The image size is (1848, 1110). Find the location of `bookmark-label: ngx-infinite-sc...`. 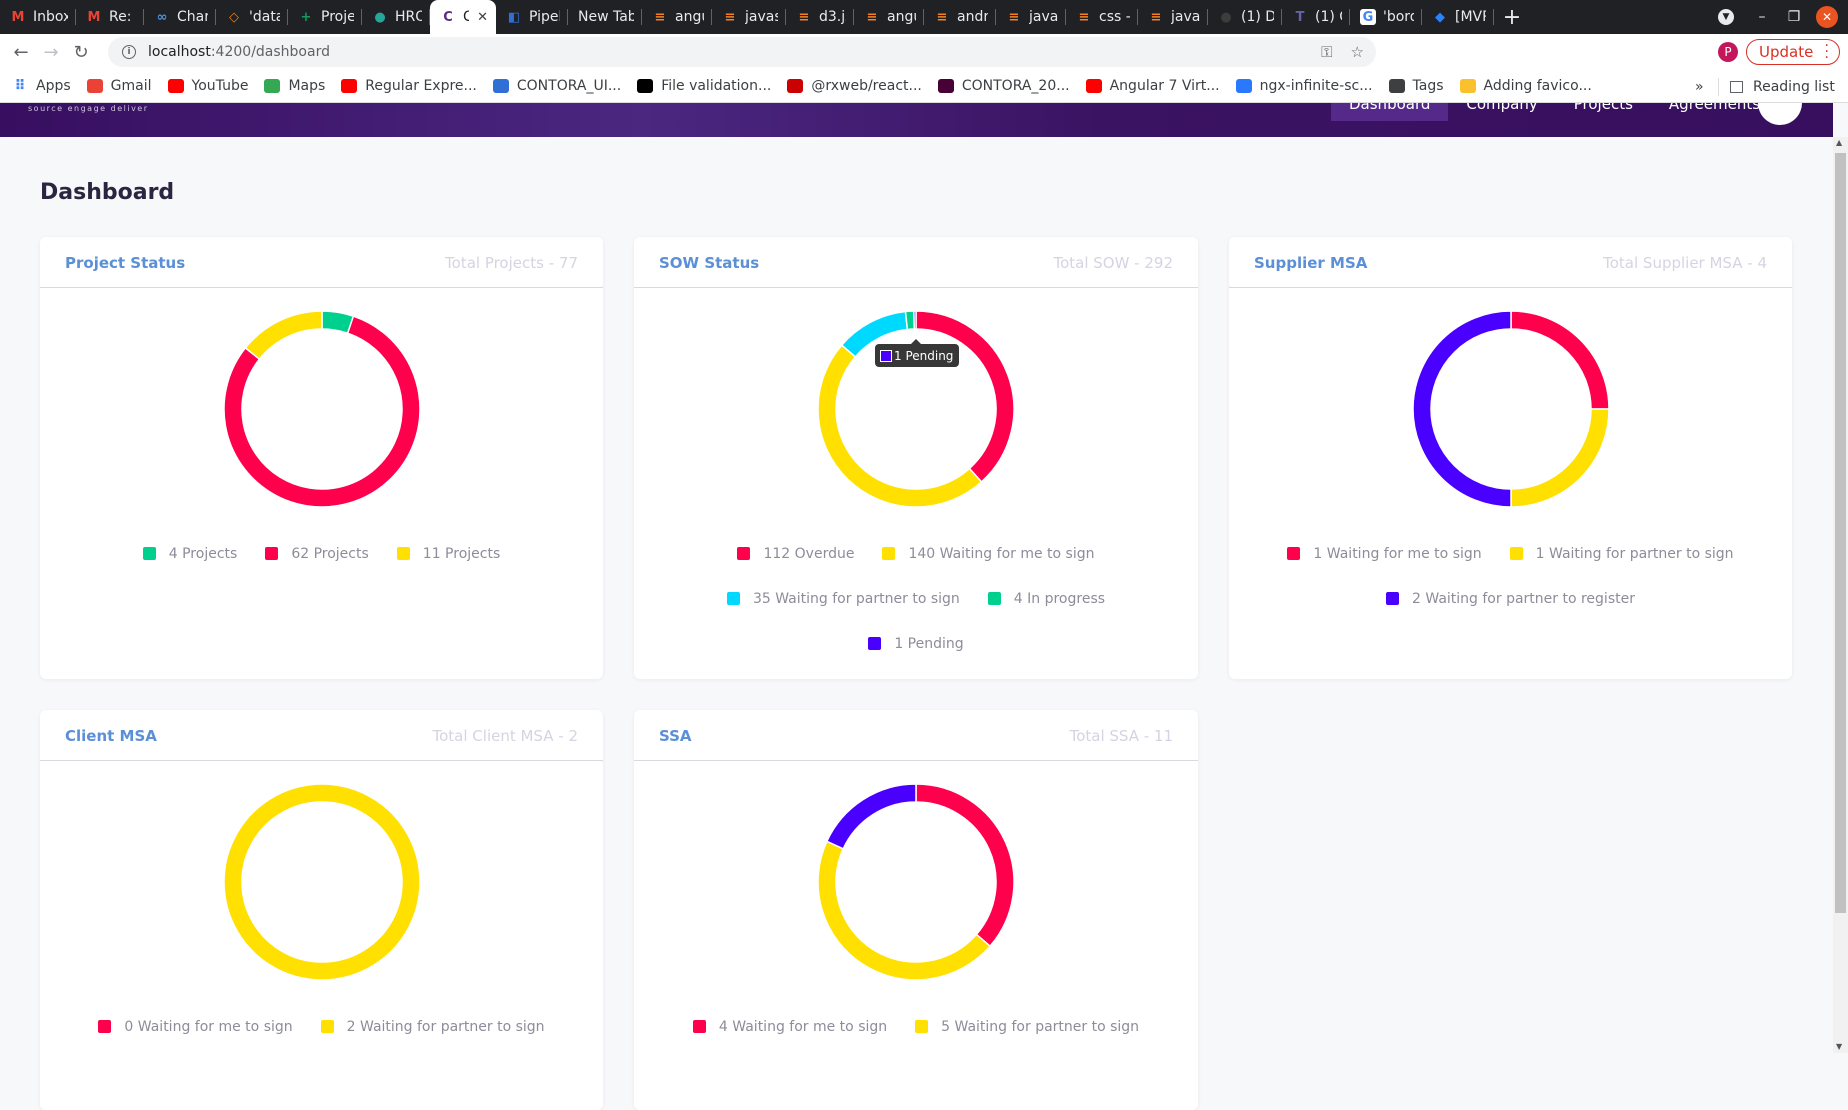

bookmark-label: ngx-infinite-sc... is located at coordinates (1316, 86).